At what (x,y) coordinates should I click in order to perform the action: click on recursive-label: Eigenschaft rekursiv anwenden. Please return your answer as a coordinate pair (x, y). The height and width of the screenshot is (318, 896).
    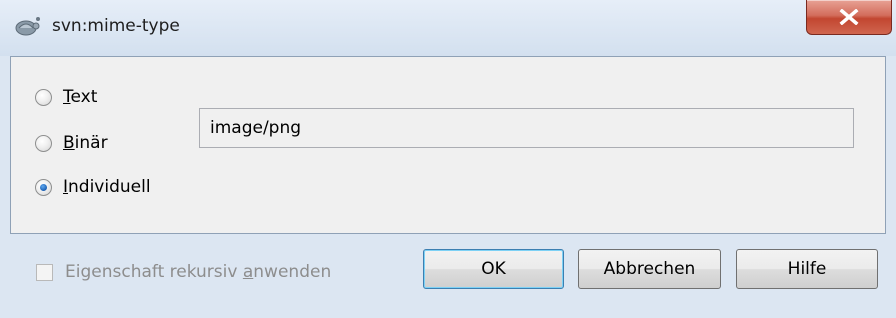
    Looking at the image, I should click on (198, 272).